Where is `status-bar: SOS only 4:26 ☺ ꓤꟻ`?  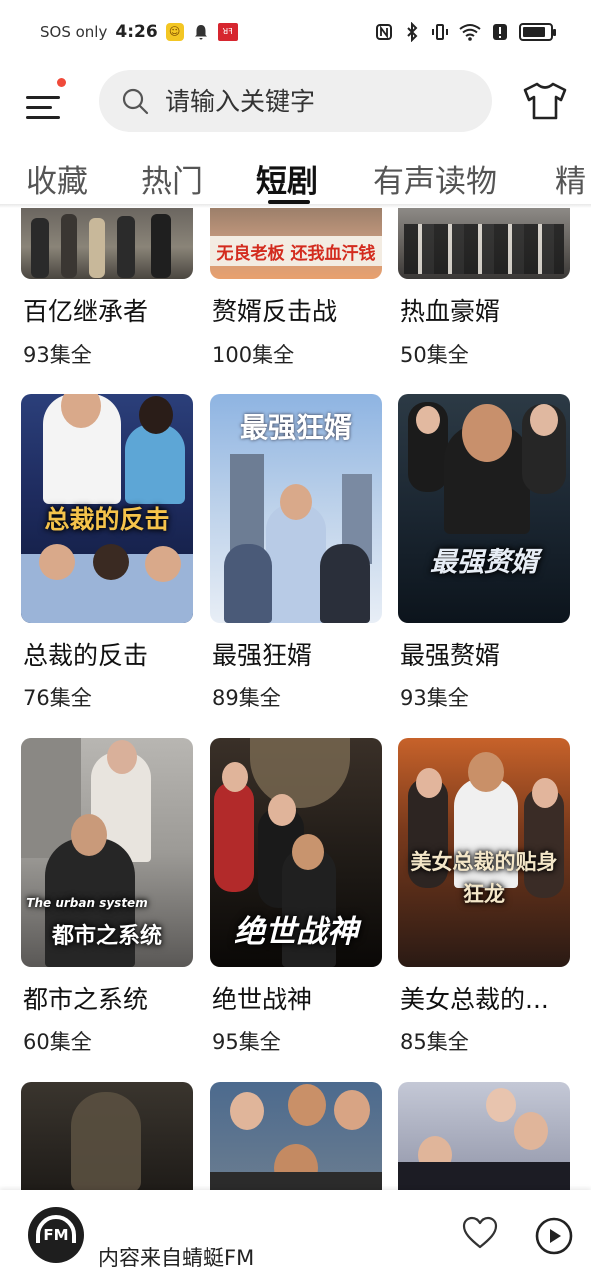
status-bar: SOS only 4:26 ☺ ꓤꟻ is located at coordinates (295, 33).